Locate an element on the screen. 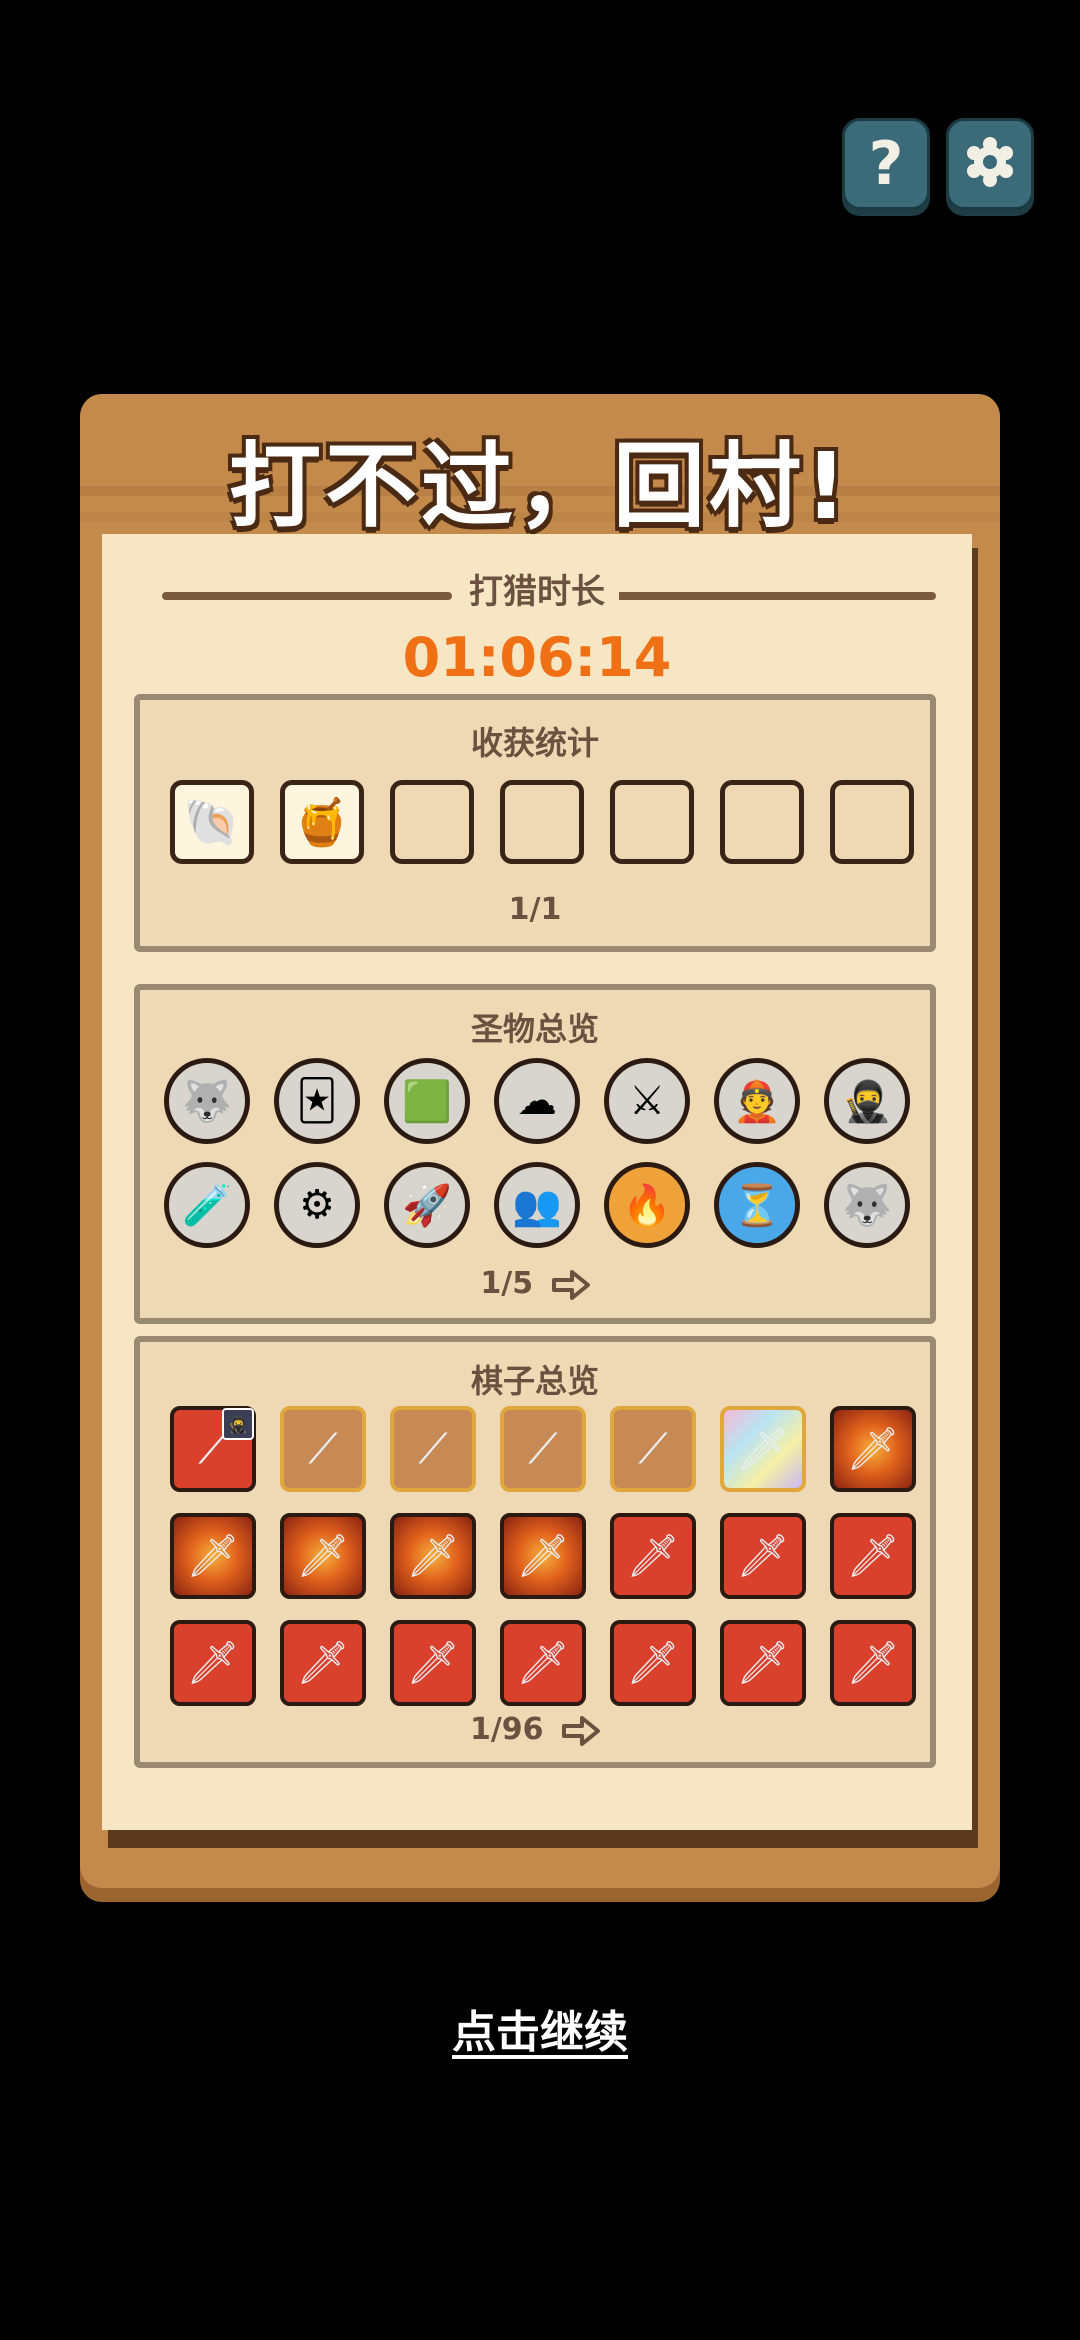  ninja-mask-icon: 🥷 is located at coordinates (867, 1101).